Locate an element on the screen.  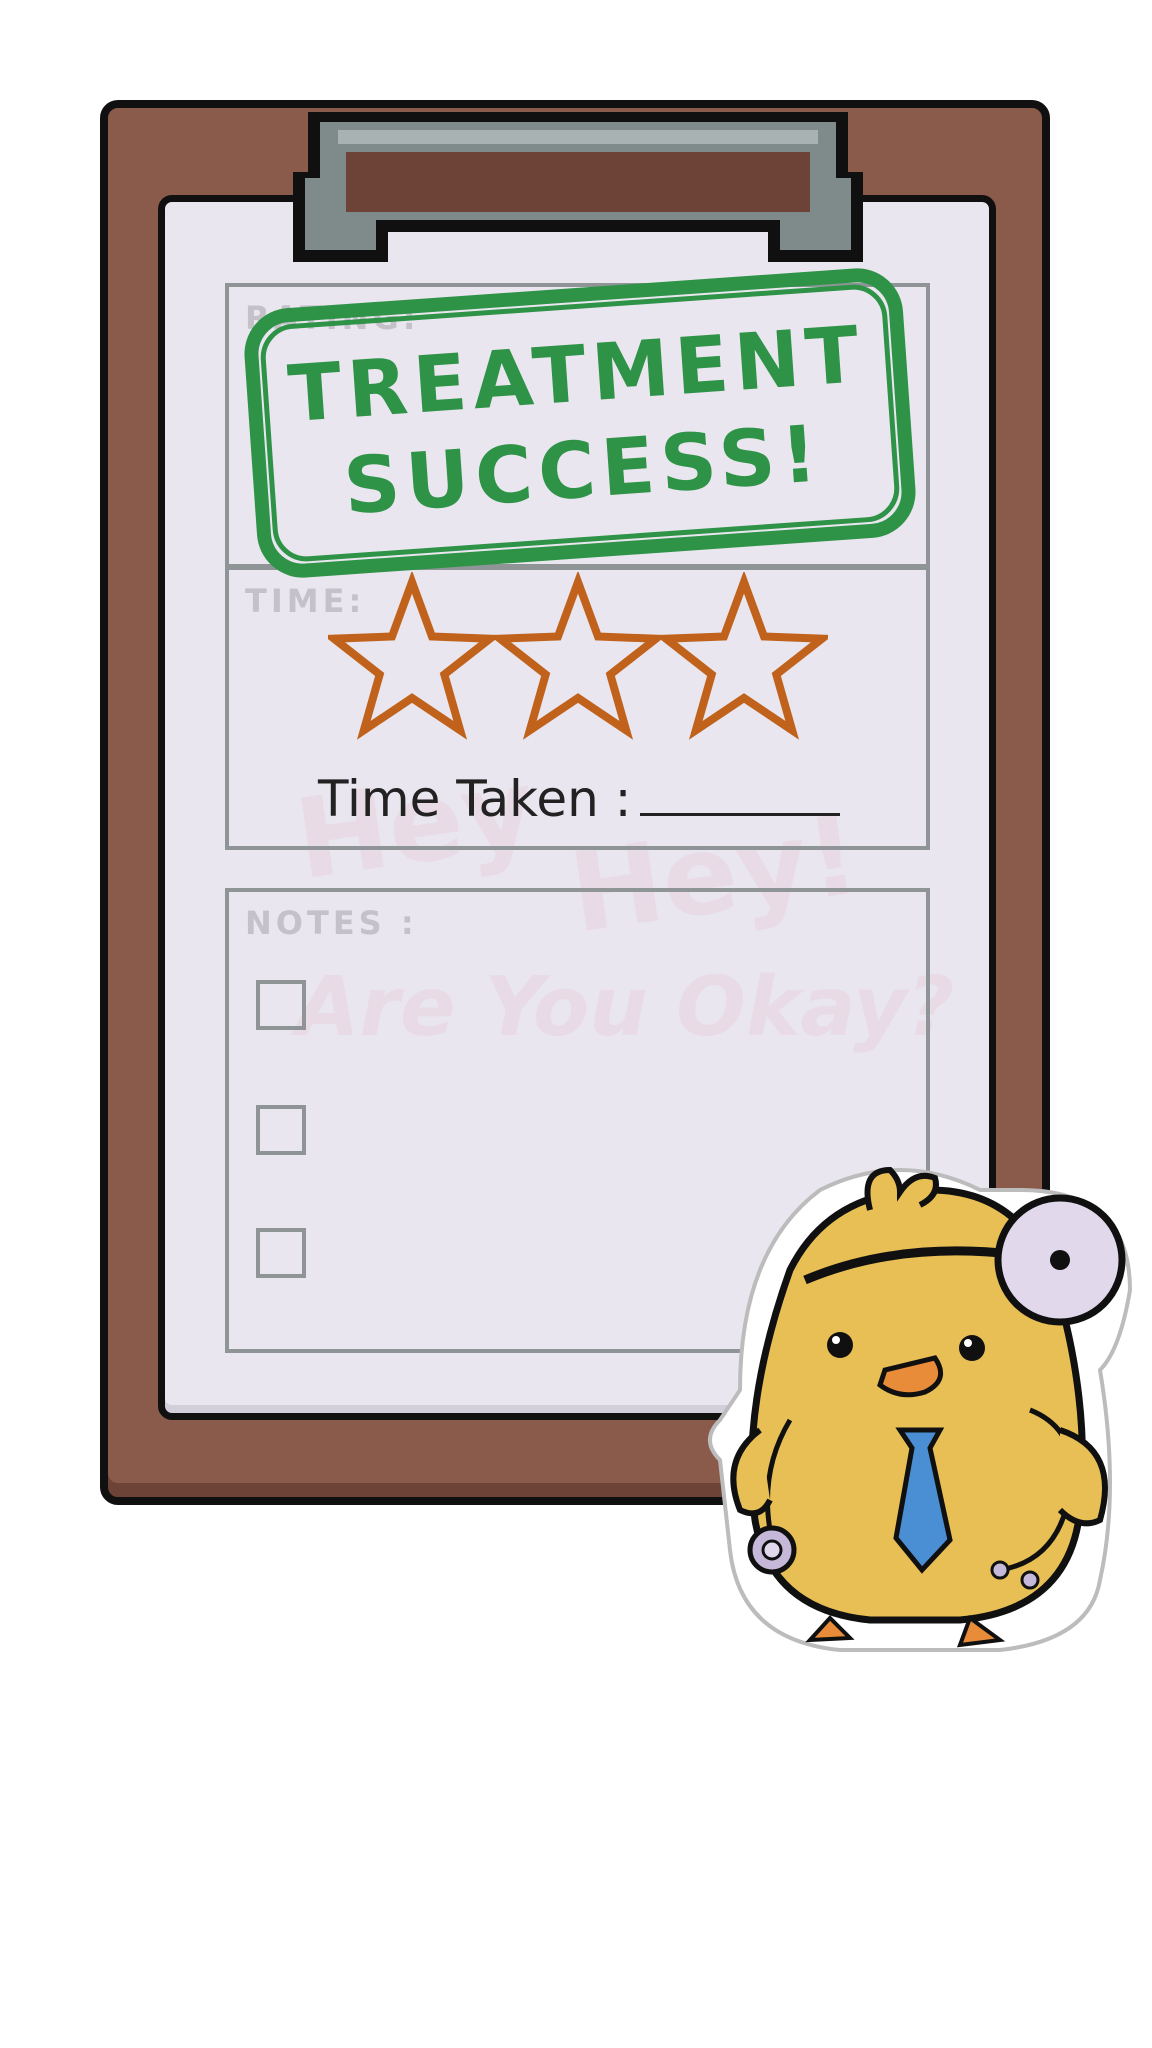
notes-label: NOTES : is located at coordinates (331, 923).